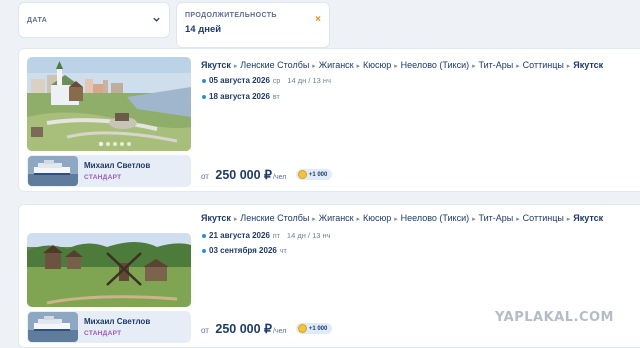 This screenshot has height=348, width=640. I want to click on filters-bar: ДАТА ПРОДОЛЖИТЕЛЬНОСТЬ 14 дней ×, so click(174, 25).